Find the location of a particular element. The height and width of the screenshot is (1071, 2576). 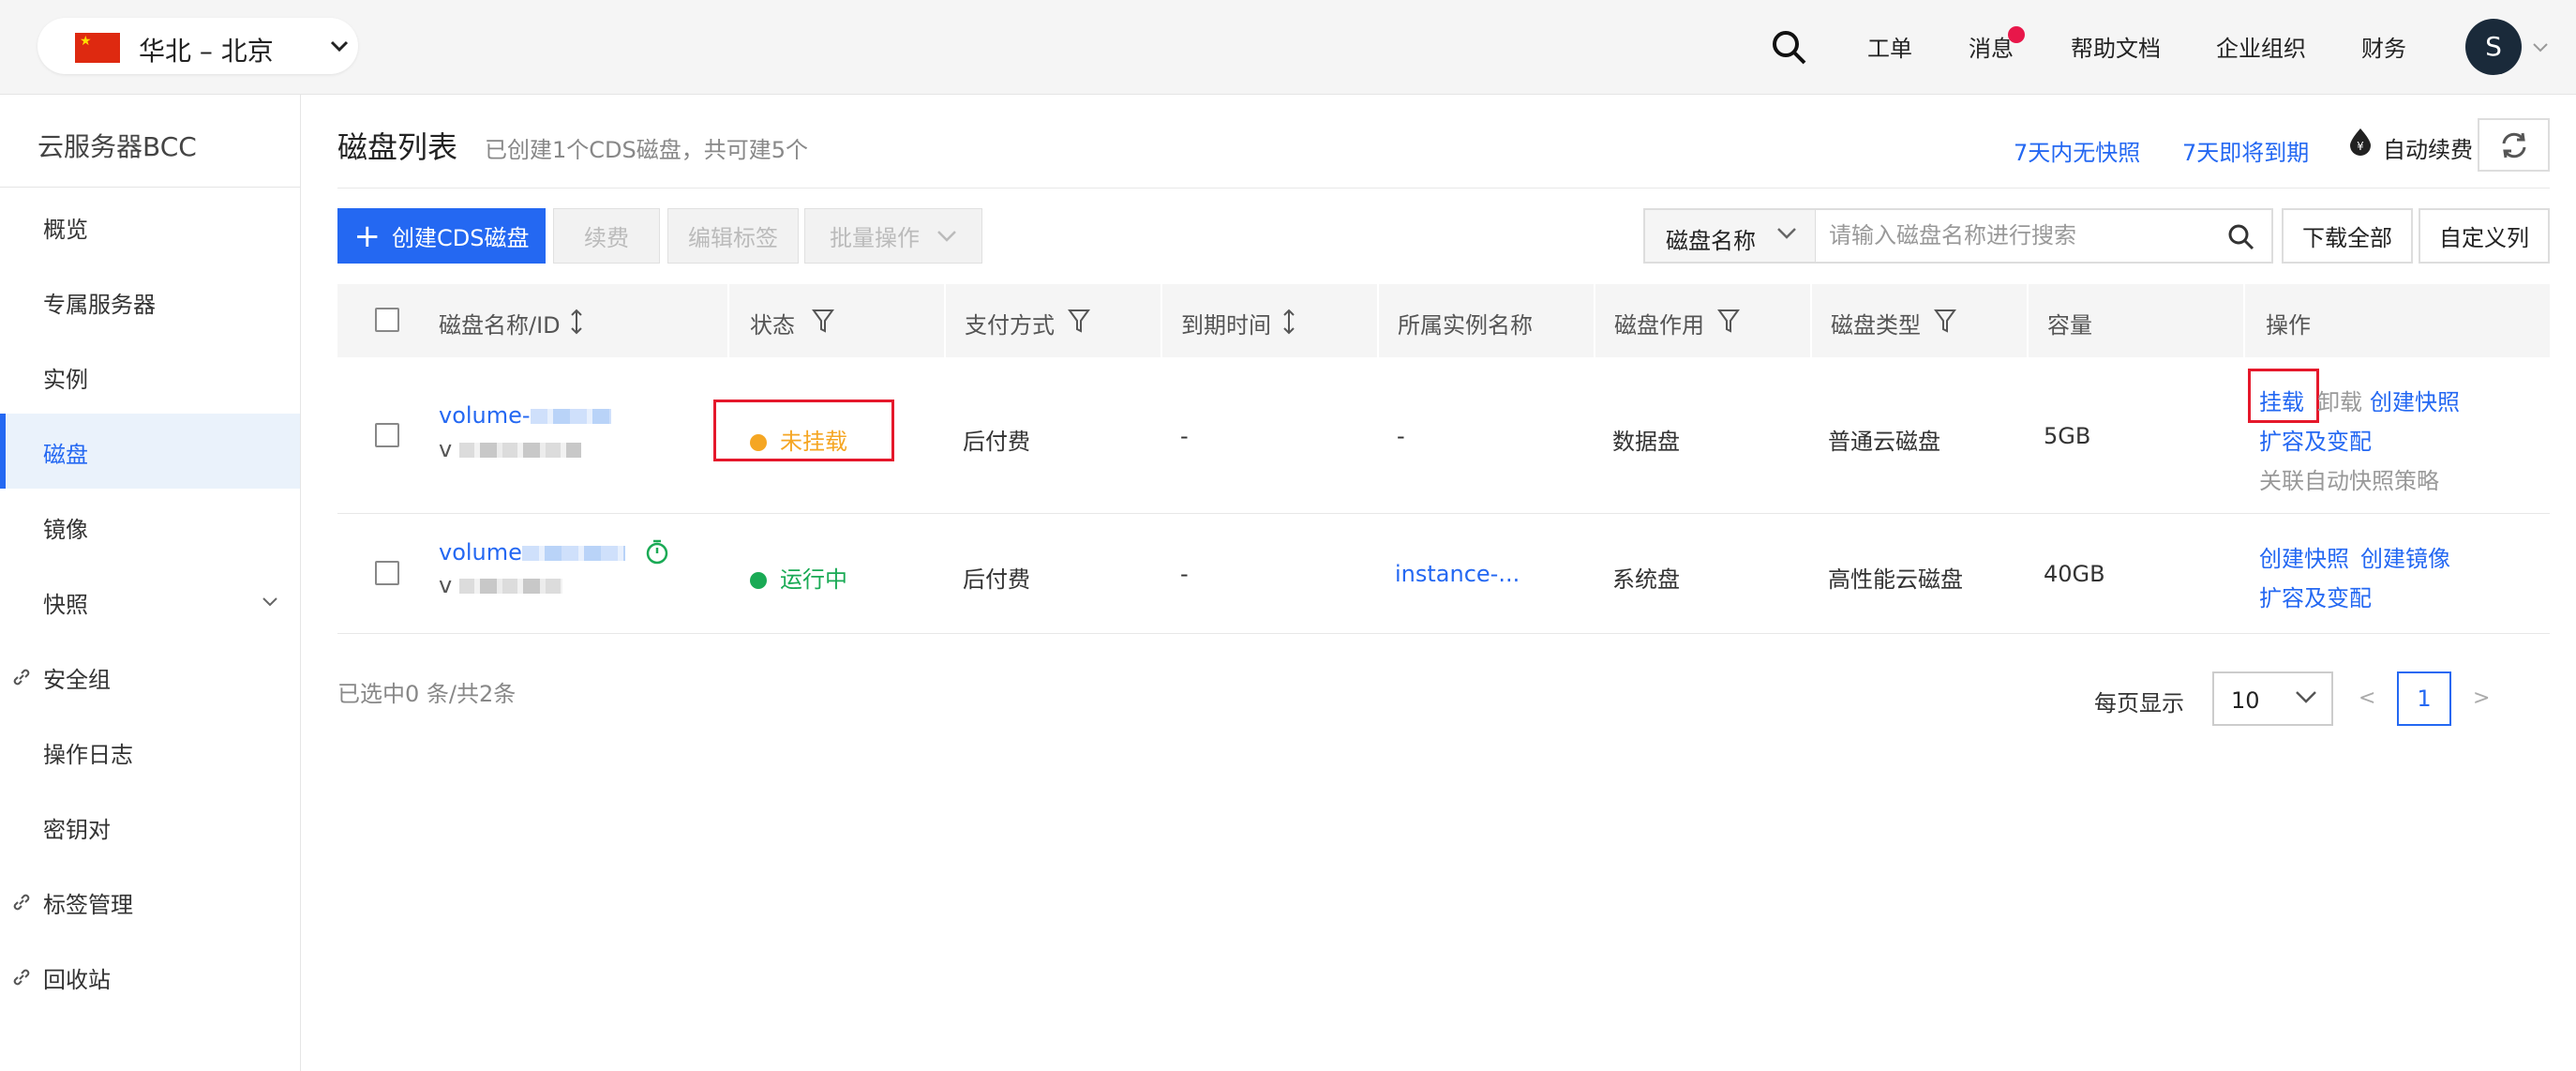

auto-snapshot-policy-link: 关联自动快照策略 is located at coordinates (2349, 478).